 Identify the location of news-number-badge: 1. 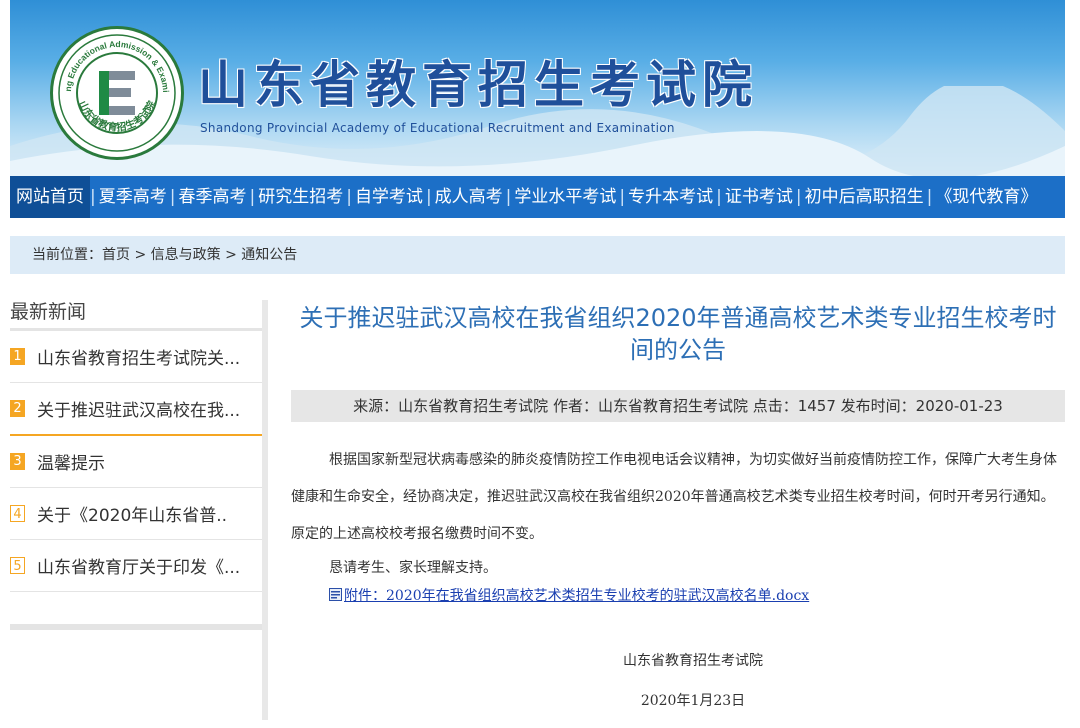
(17, 356).